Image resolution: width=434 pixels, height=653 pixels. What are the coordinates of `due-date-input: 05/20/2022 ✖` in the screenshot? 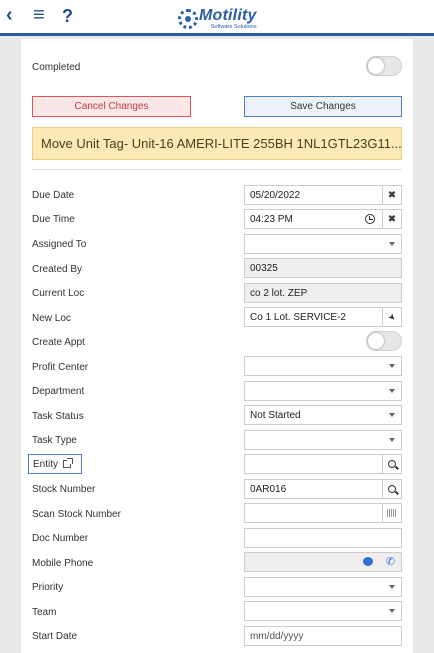 It's located at (323, 195).